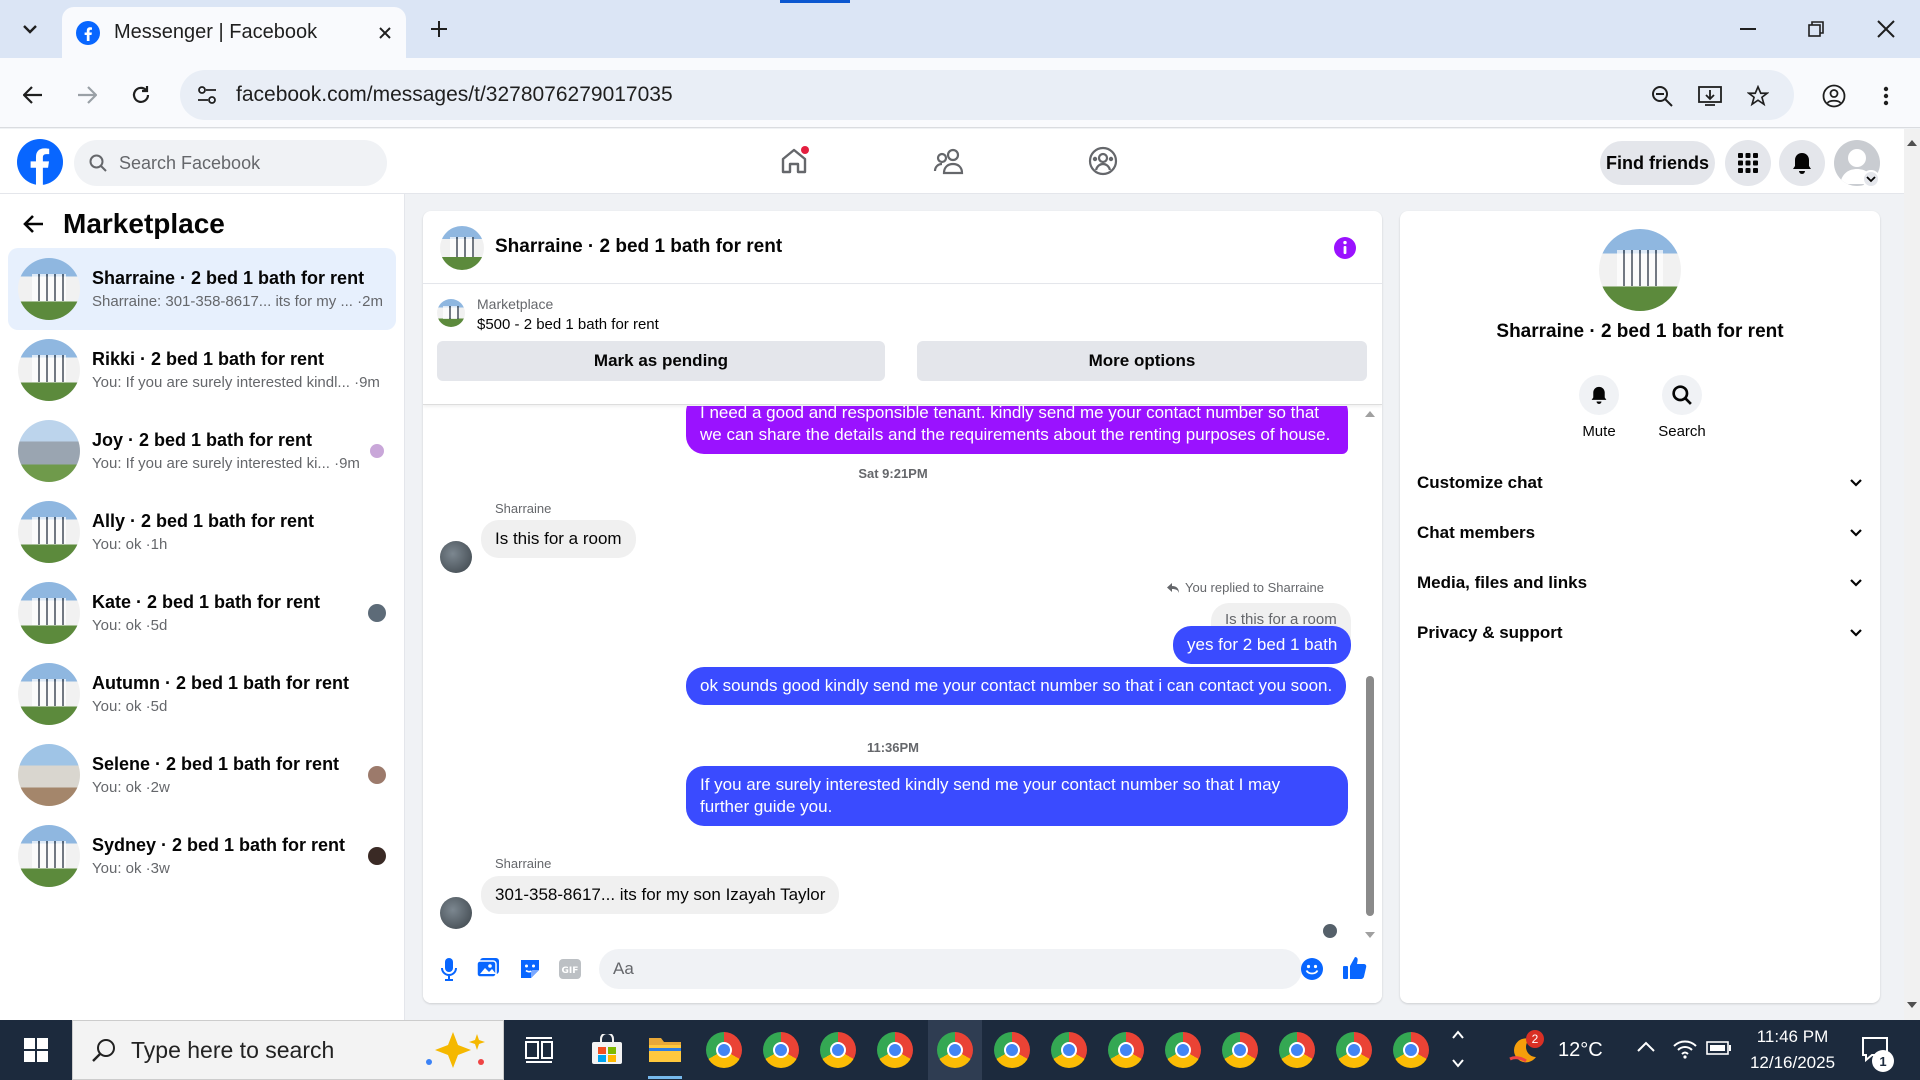 This screenshot has width=1920, height=1080. Describe the element at coordinates (1886, 29) in the screenshot. I see `close-window-button` at that location.